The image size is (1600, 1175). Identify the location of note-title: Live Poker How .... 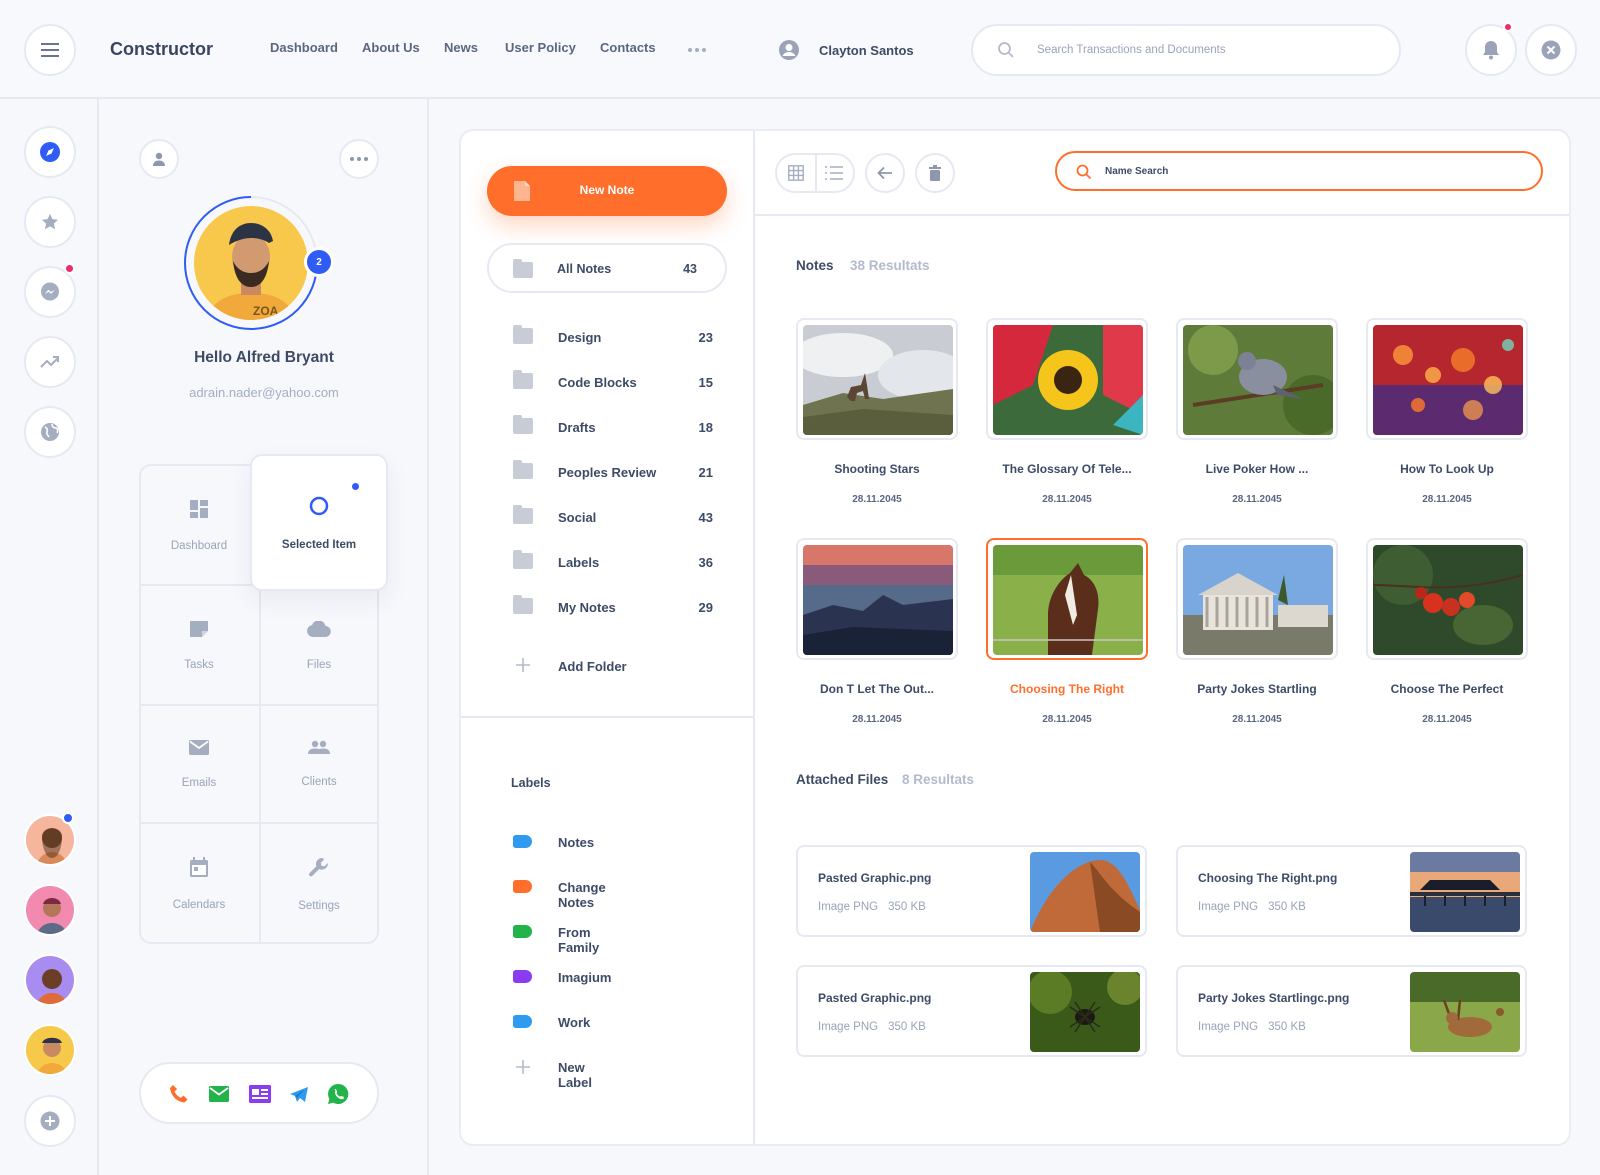
(1257, 469).